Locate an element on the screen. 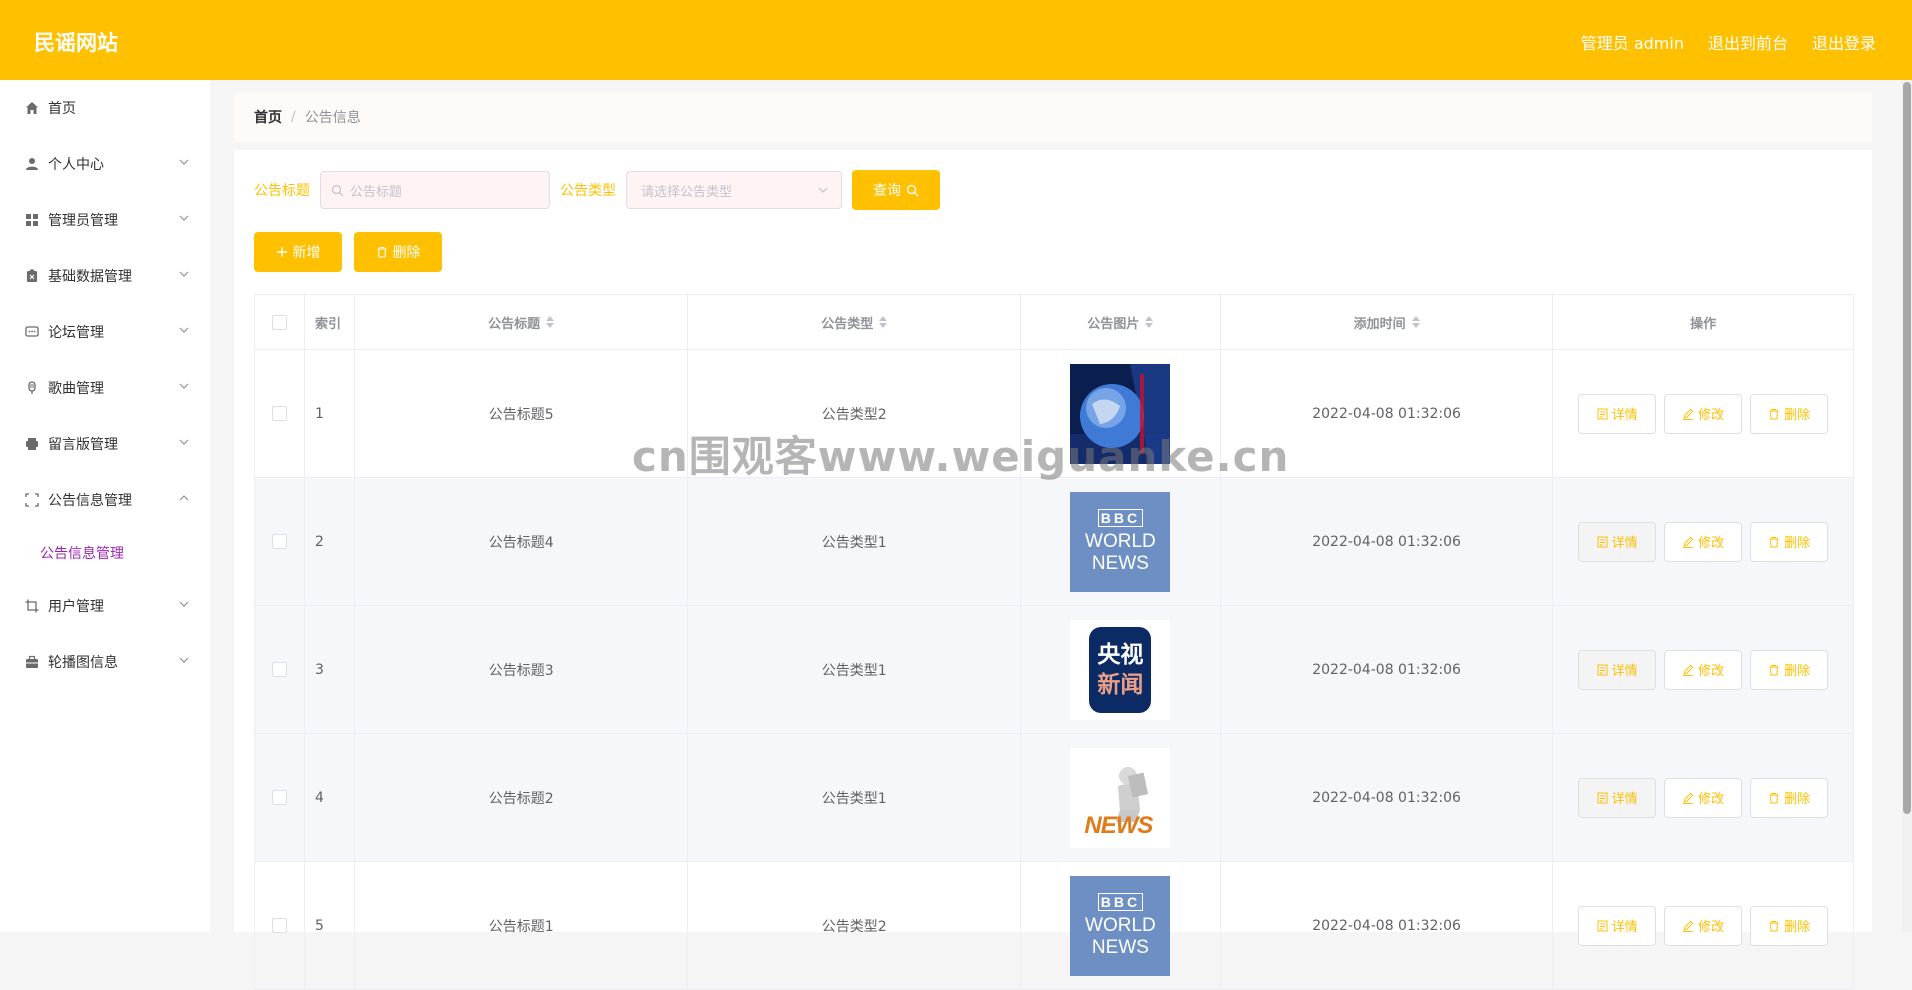 This screenshot has height=990, width=1912. edit-label: 修改 is located at coordinates (1711, 671).